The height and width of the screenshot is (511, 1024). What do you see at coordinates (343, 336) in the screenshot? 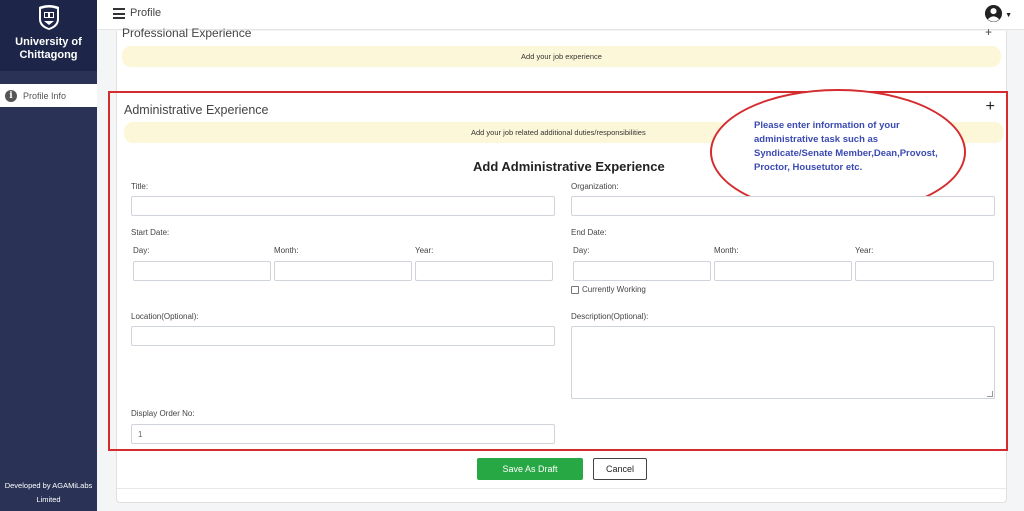
I see `location-input` at bounding box center [343, 336].